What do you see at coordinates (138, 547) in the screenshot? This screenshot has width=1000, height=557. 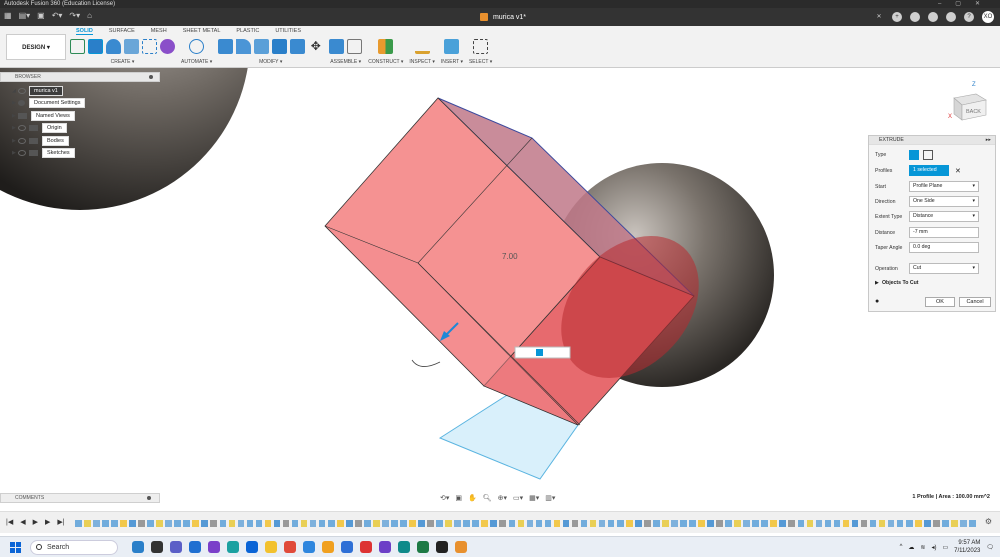 I see `widgets-icon` at bounding box center [138, 547].